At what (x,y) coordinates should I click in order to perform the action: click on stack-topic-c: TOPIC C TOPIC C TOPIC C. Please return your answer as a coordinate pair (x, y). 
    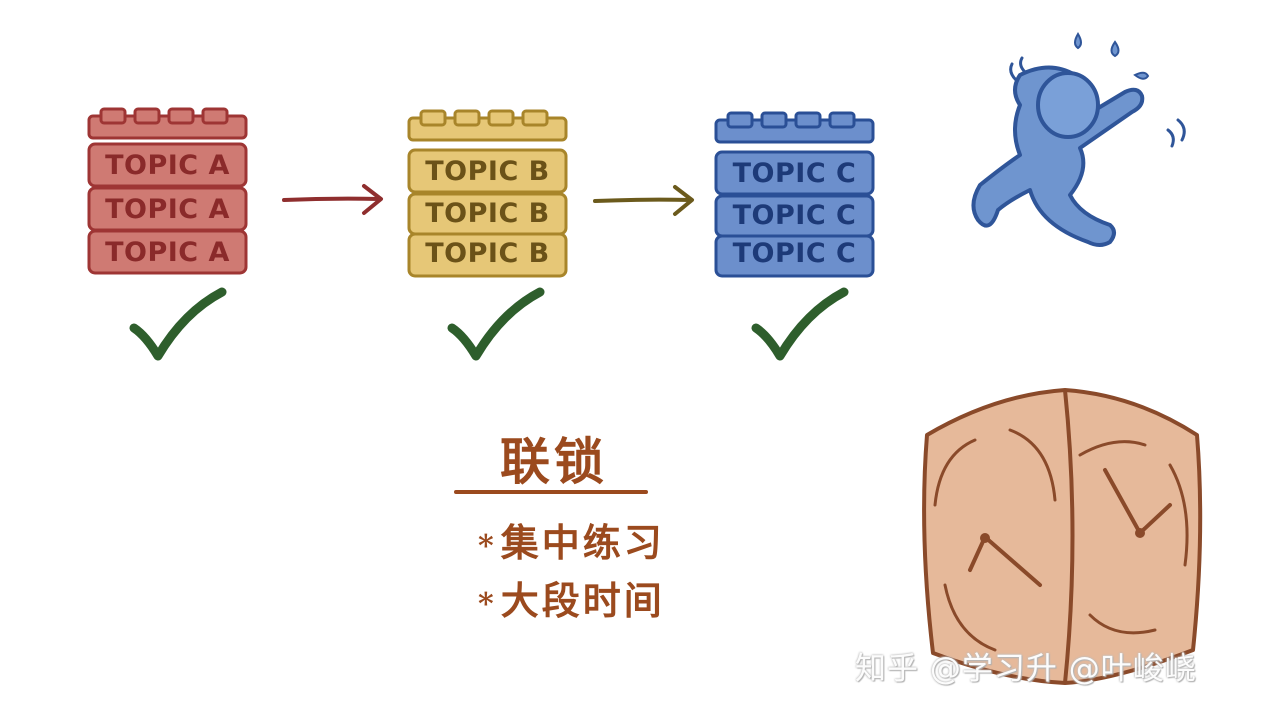
    Looking at the image, I should click on (794, 193).